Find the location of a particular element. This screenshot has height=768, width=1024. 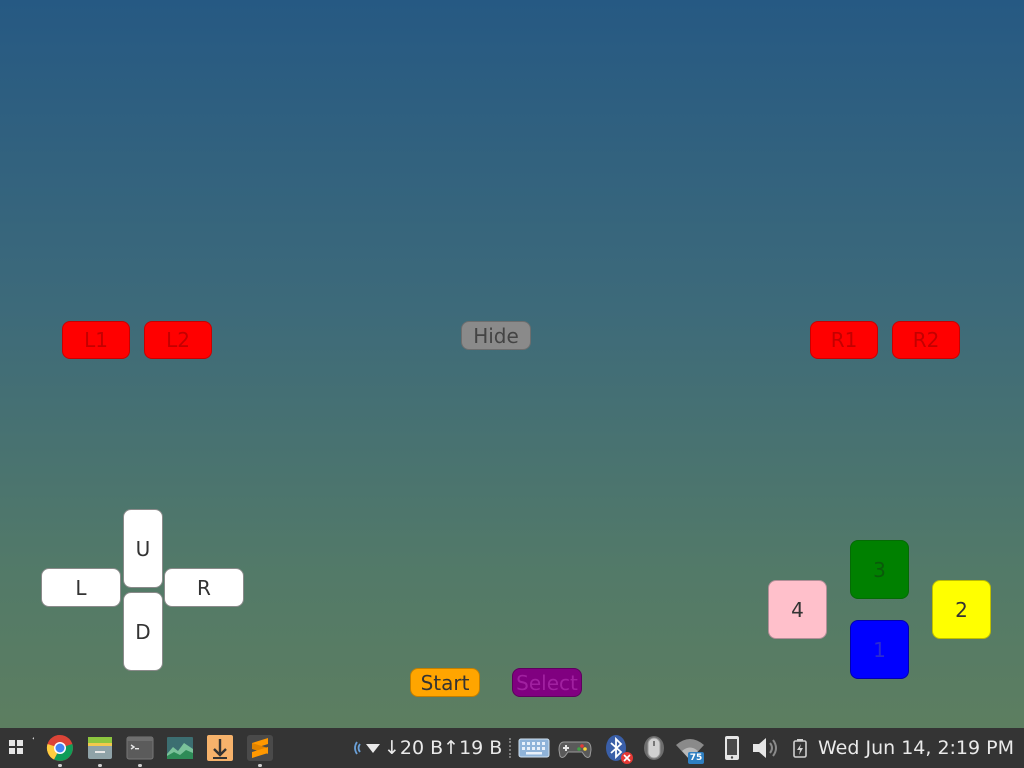

battery-icon is located at coordinates (800, 748).